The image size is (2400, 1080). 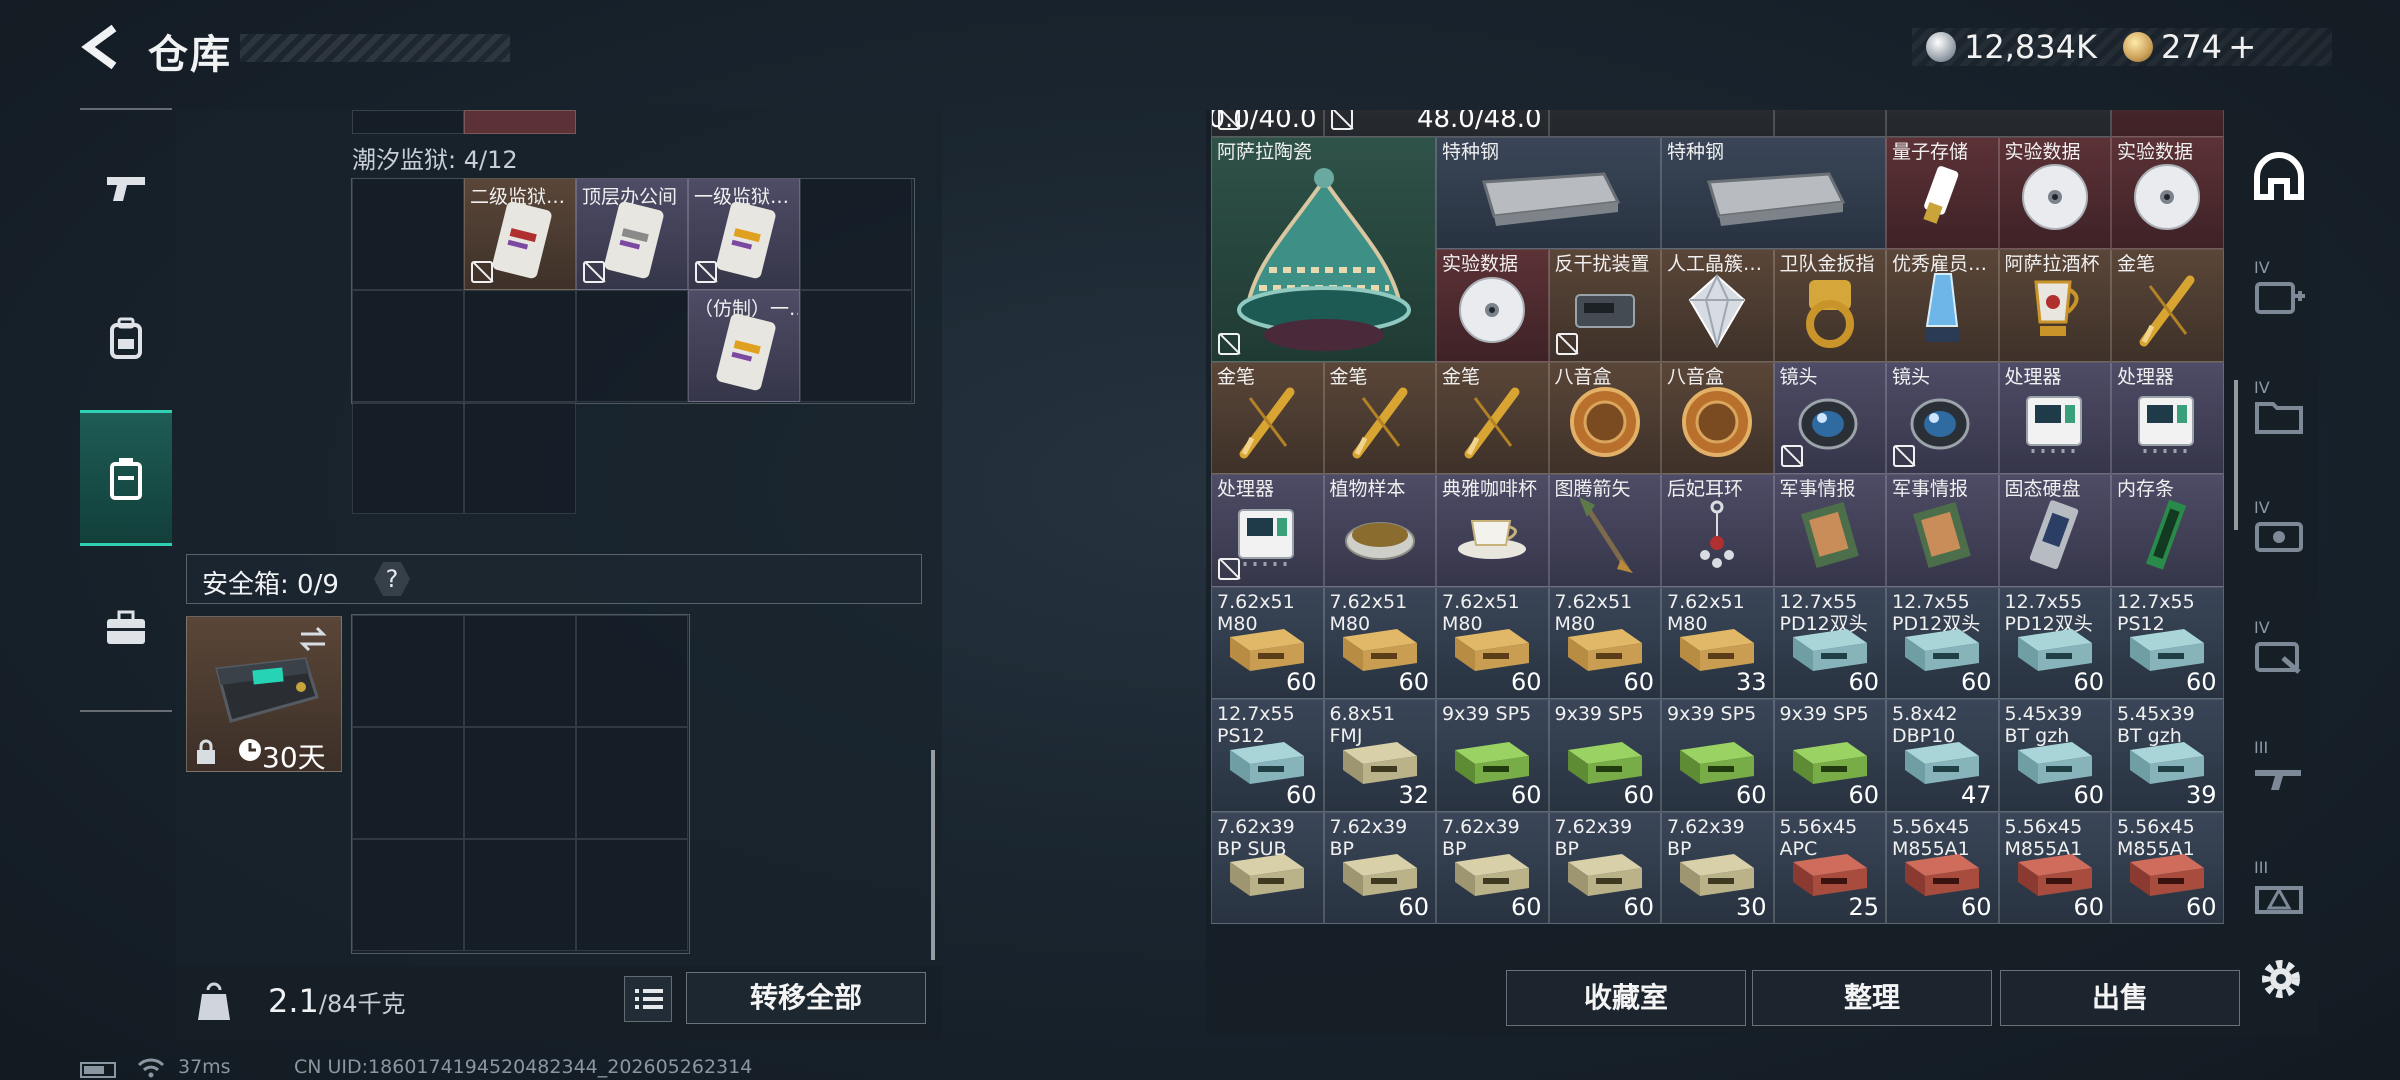 What do you see at coordinates (2279, 538) in the screenshot?
I see `category-device: IV` at bounding box center [2279, 538].